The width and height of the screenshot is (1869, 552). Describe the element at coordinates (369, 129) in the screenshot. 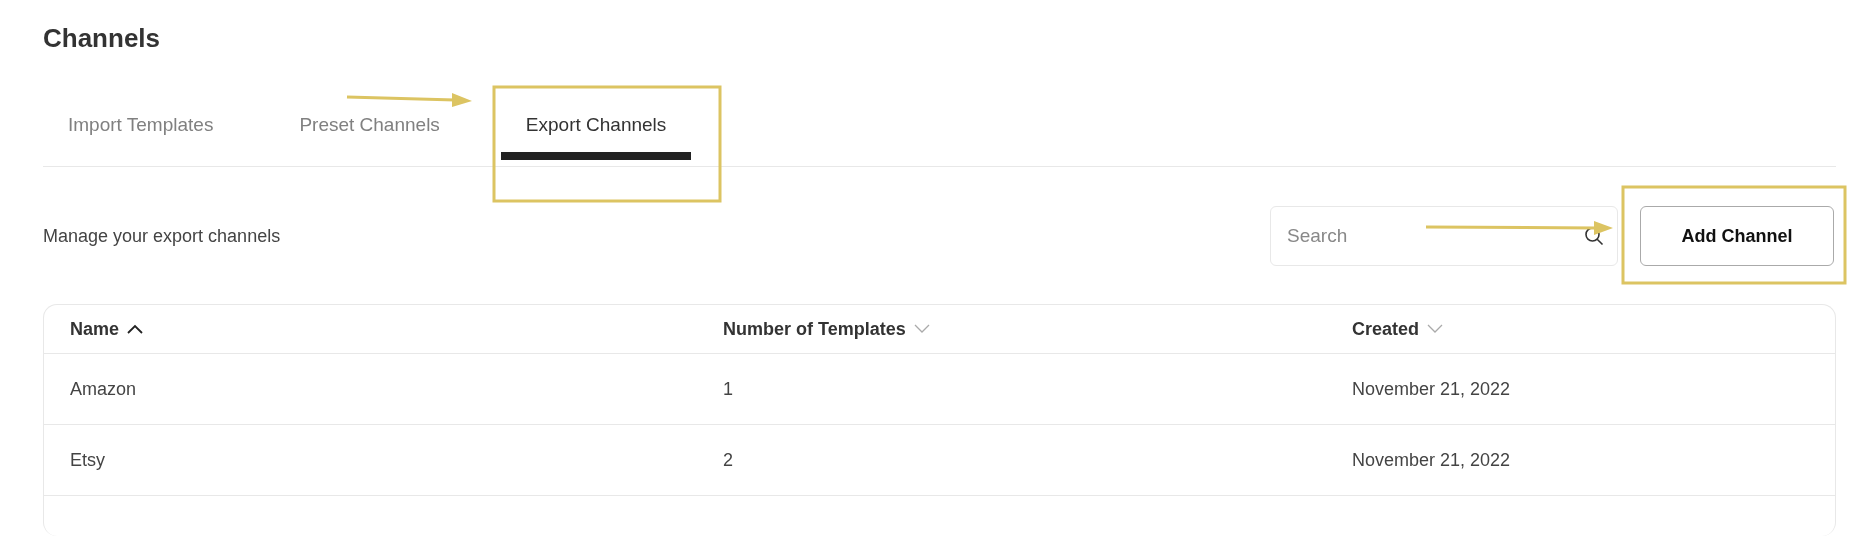

I see `tab: Preset Channels` at that location.